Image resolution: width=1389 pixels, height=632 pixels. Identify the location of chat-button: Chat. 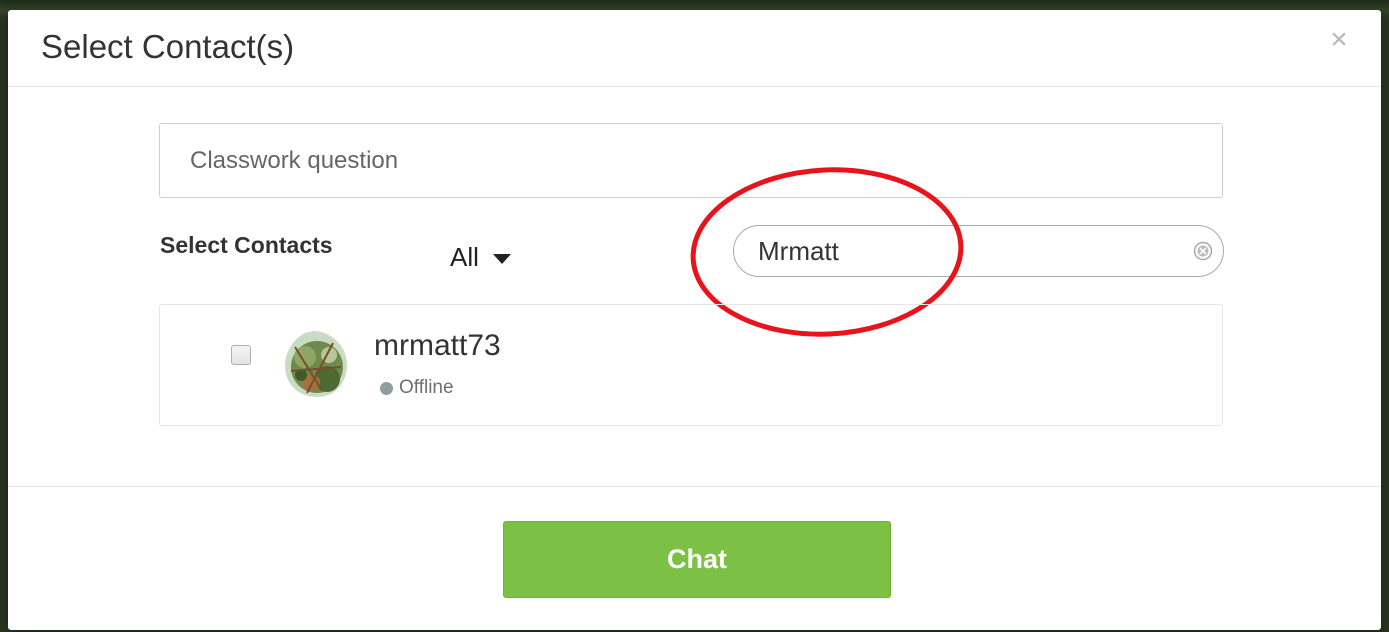
(697, 559).